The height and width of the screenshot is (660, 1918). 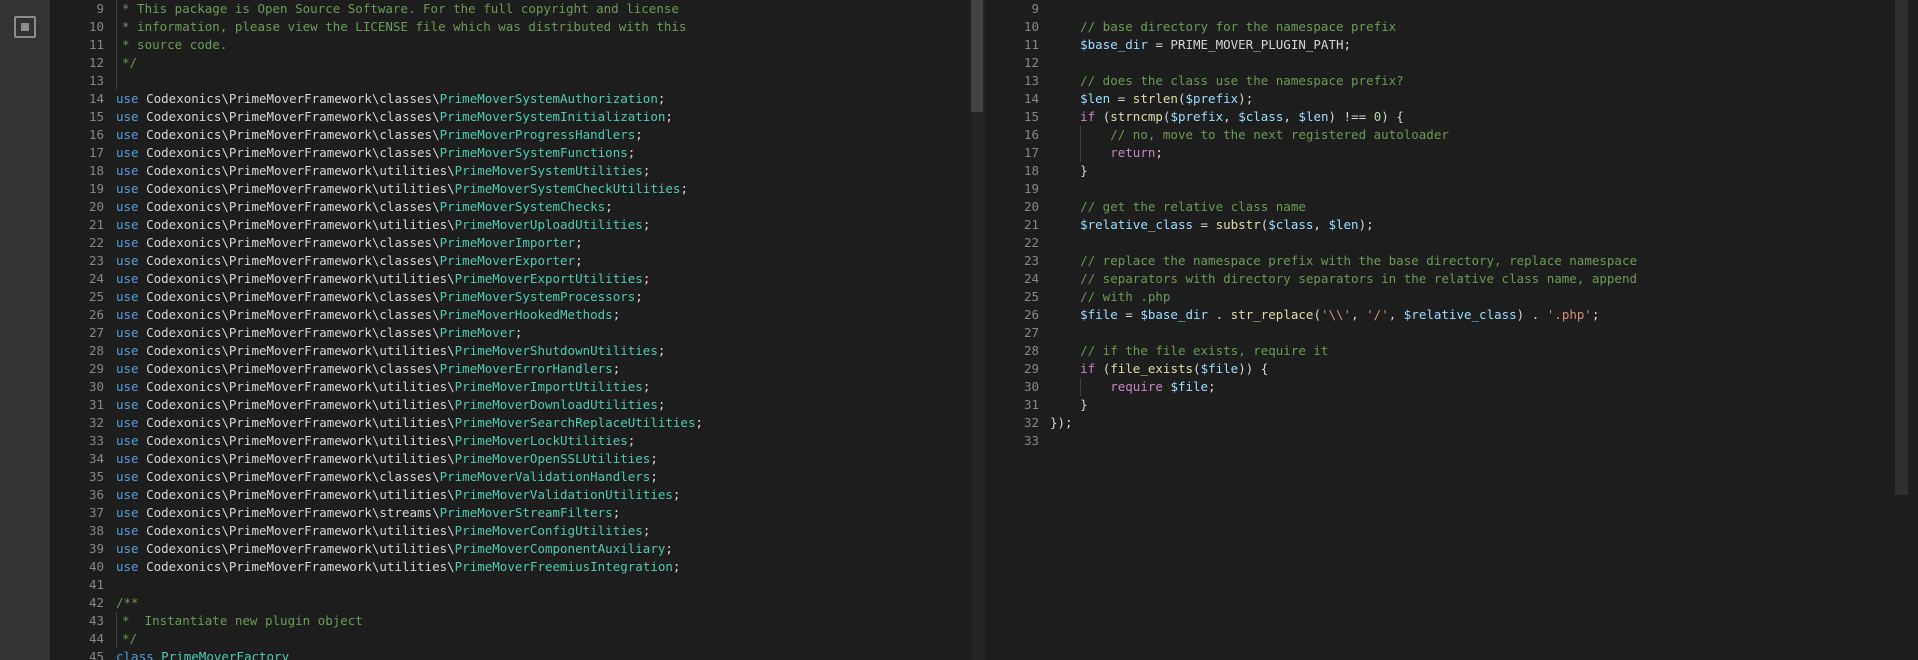 What do you see at coordinates (1901, 247) in the screenshot?
I see `scrollbar-thumb-right` at bounding box center [1901, 247].